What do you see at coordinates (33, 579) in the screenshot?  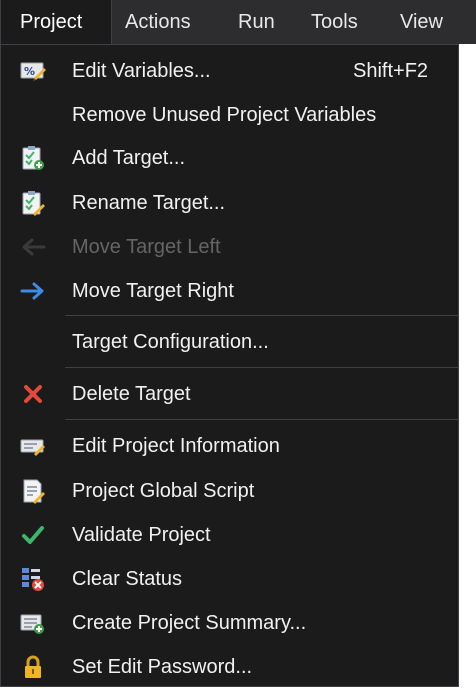 I see `clear-status-icon` at bounding box center [33, 579].